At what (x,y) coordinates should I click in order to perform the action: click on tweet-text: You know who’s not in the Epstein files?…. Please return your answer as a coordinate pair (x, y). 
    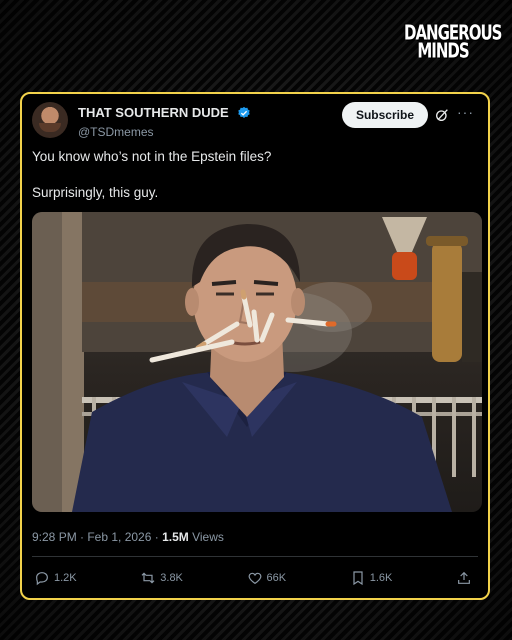
    Looking at the image, I should click on (255, 184).